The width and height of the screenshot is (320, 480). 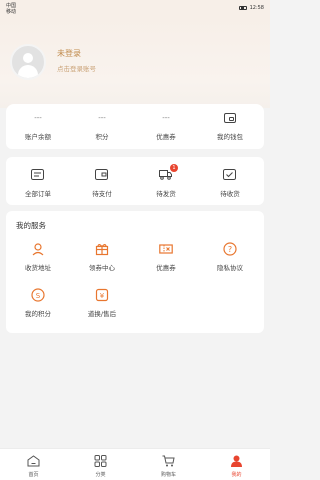 What do you see at coordinates (38, 118) in the screenshot?
I see `asset-balance-value: ---` at bounding box center [38, 118].